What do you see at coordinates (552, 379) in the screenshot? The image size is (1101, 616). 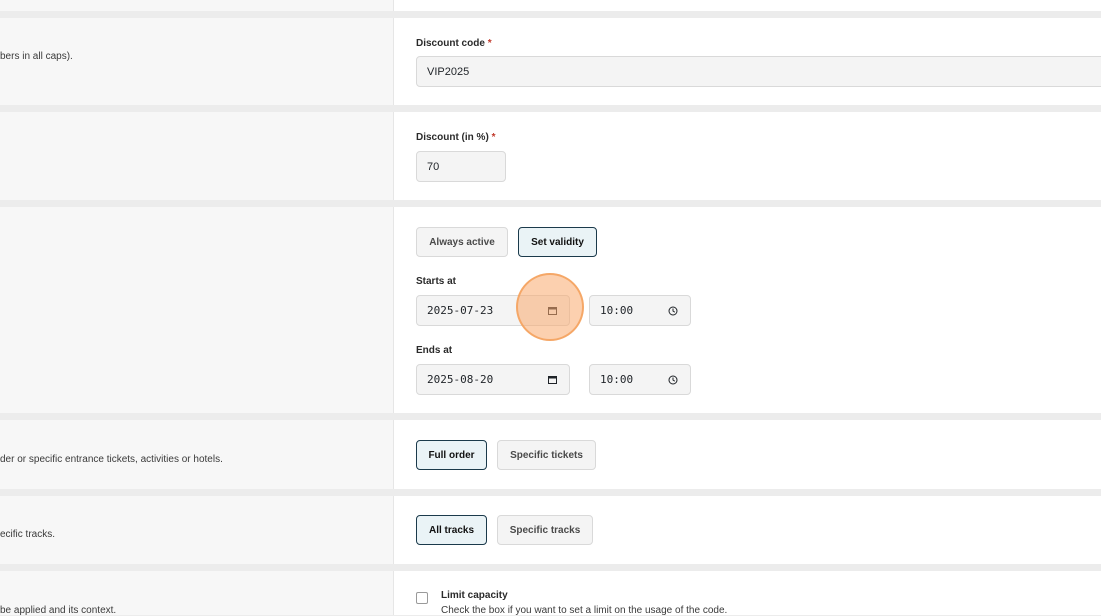 I see `calendar-icon` at bounding box center [552, 379].